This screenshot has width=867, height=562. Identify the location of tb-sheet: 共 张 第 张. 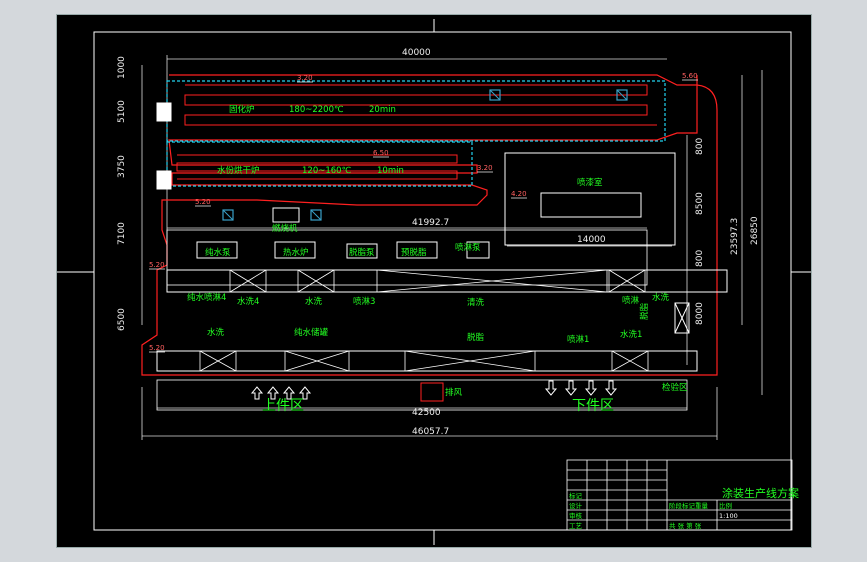
(685, 525).